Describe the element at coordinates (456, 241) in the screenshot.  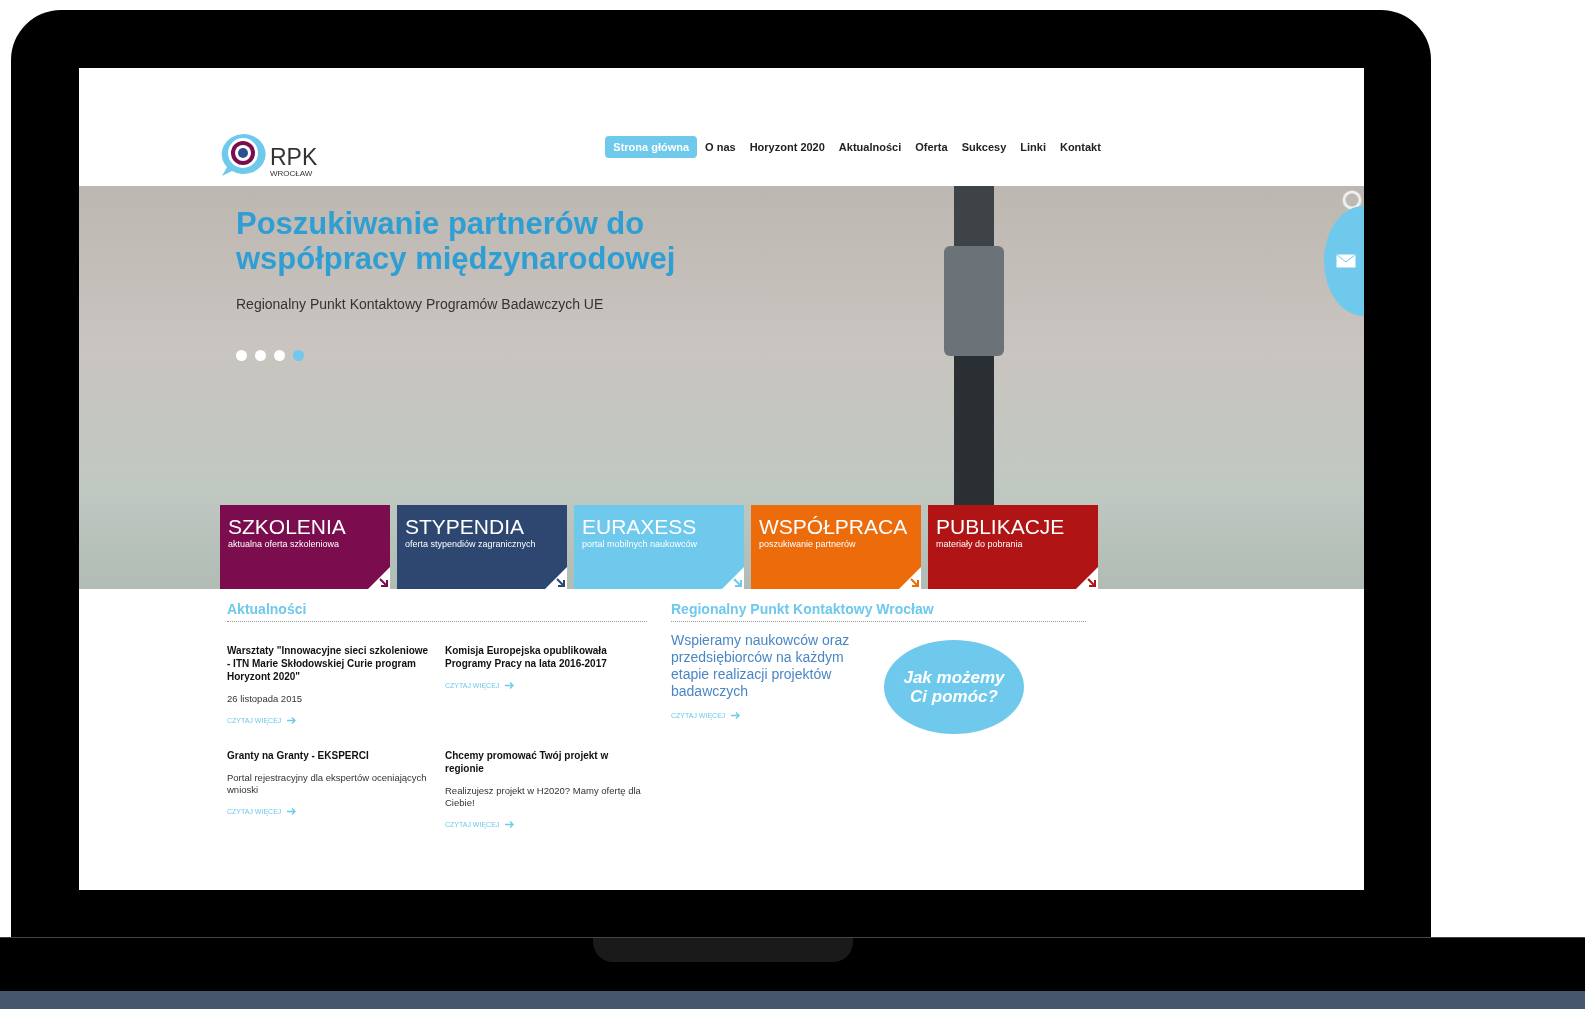
I see `slide-title: Poszukiwanie partnerów do współpracy międzynarodowej` at that location.